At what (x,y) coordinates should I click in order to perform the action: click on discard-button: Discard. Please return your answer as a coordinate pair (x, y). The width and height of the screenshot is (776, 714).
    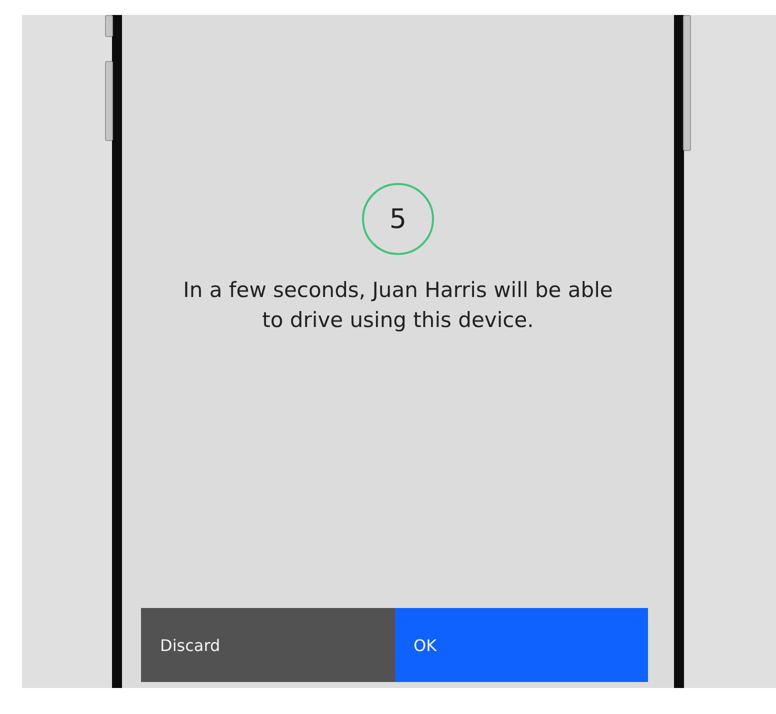
    Looking at the image, I should click on (267, 645).